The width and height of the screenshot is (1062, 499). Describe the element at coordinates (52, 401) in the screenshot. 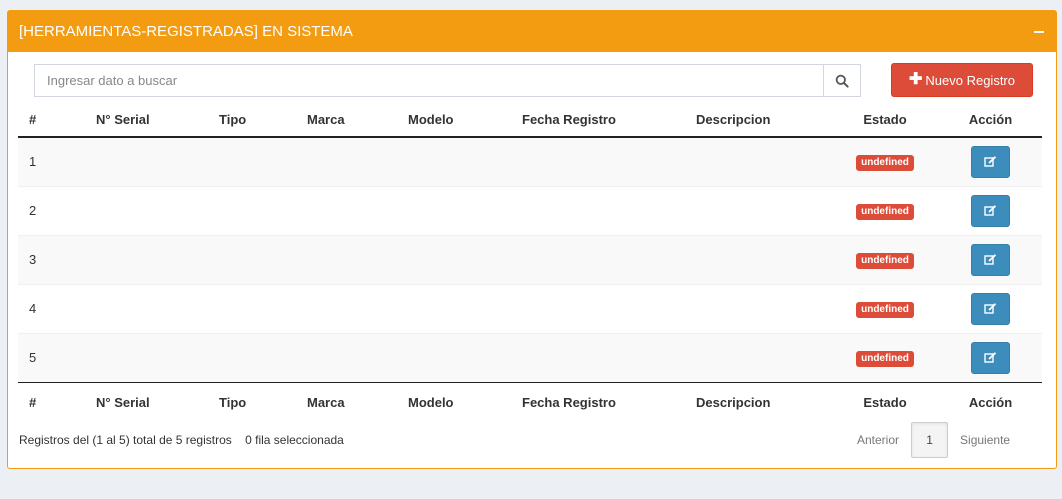

I see `col-footer-num: #` at that location.